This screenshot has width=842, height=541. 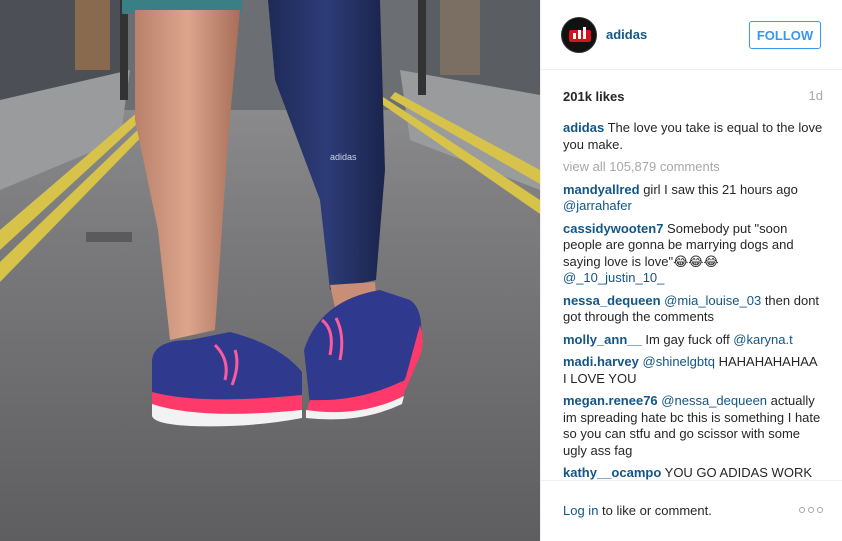 What do you see at coordinates (612, 472) in the screenshot?
I see `comment-username-link: kathy__ocampo` at bounding box center [612, 472].